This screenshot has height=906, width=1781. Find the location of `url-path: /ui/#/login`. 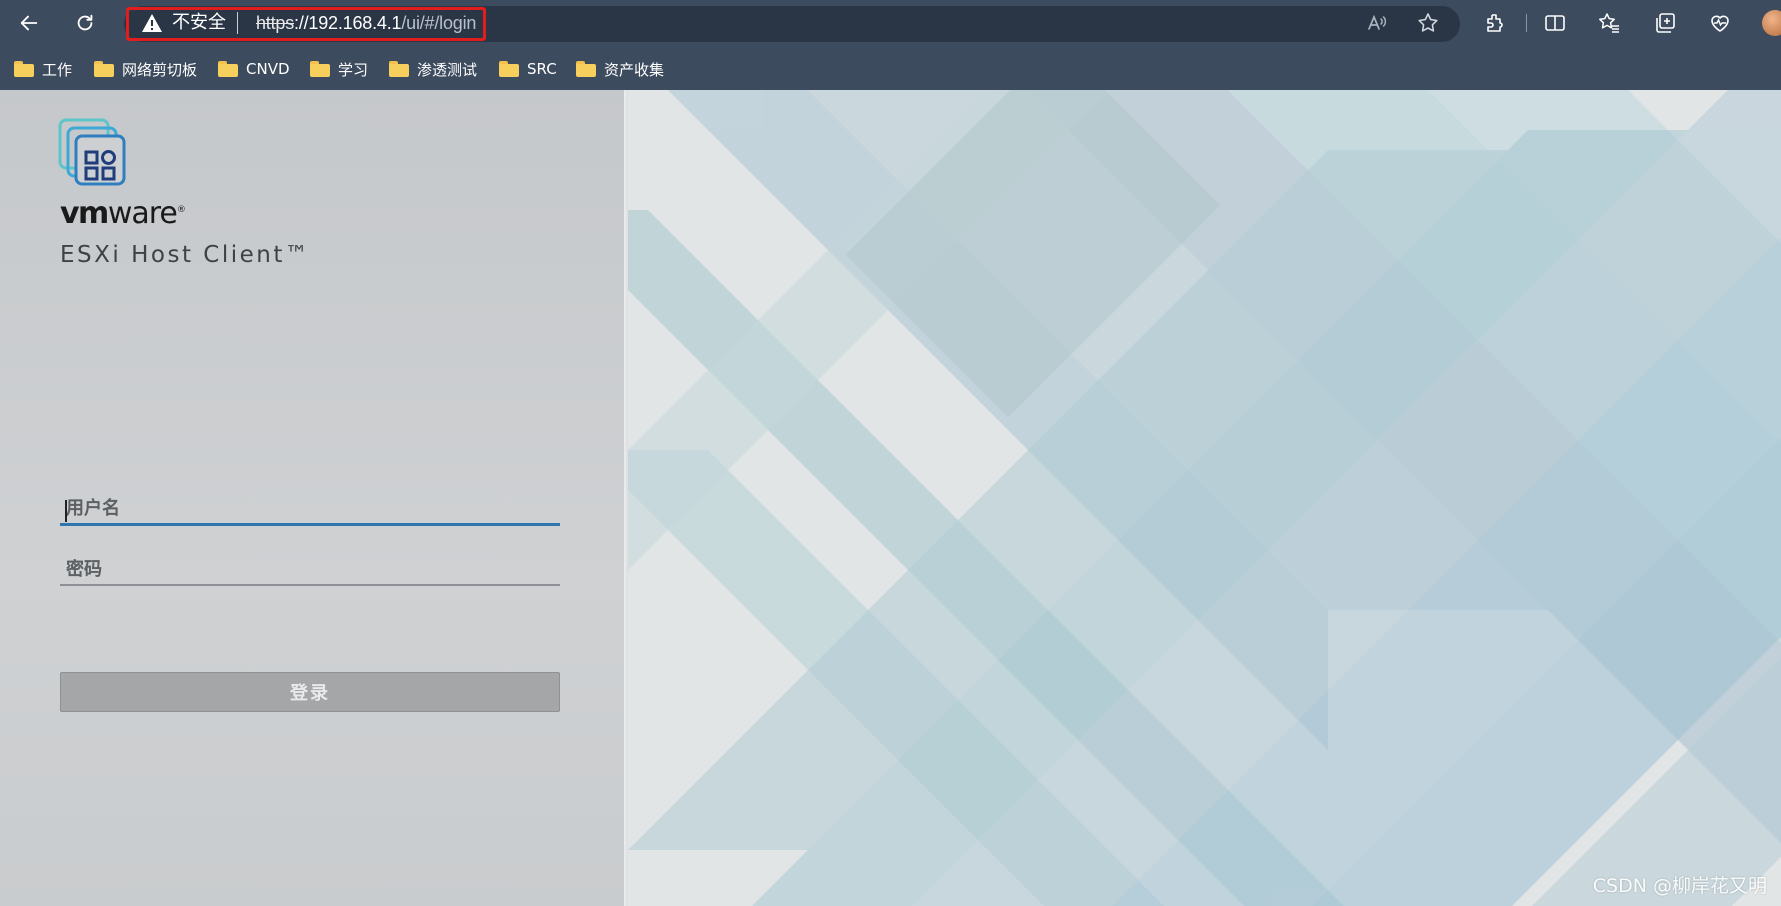

url-path: /ui/#/login is located at coordinates (439, 23).